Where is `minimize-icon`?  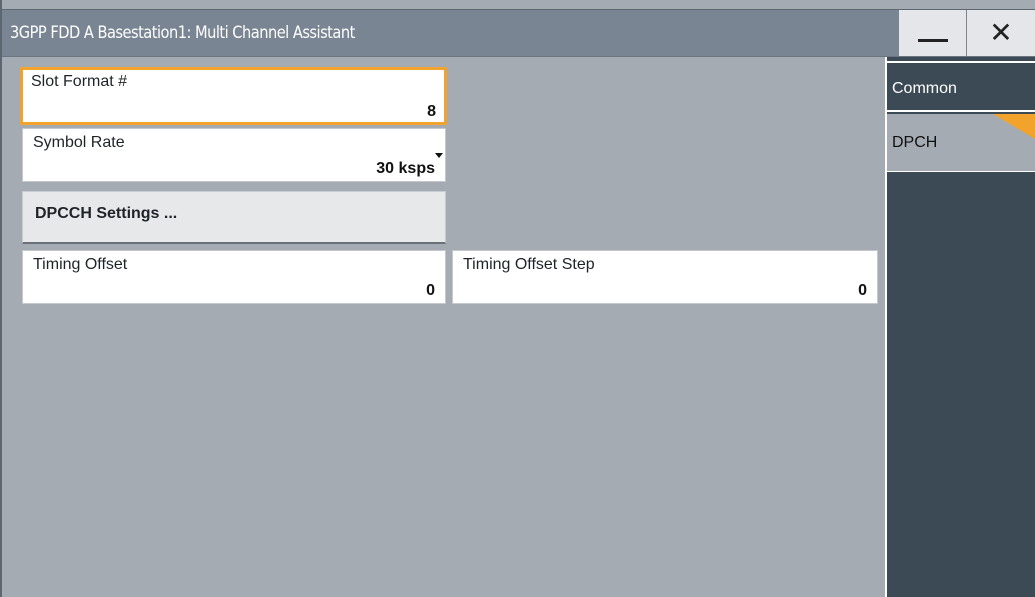 minimize-icon is located at coordinates (933, 40).